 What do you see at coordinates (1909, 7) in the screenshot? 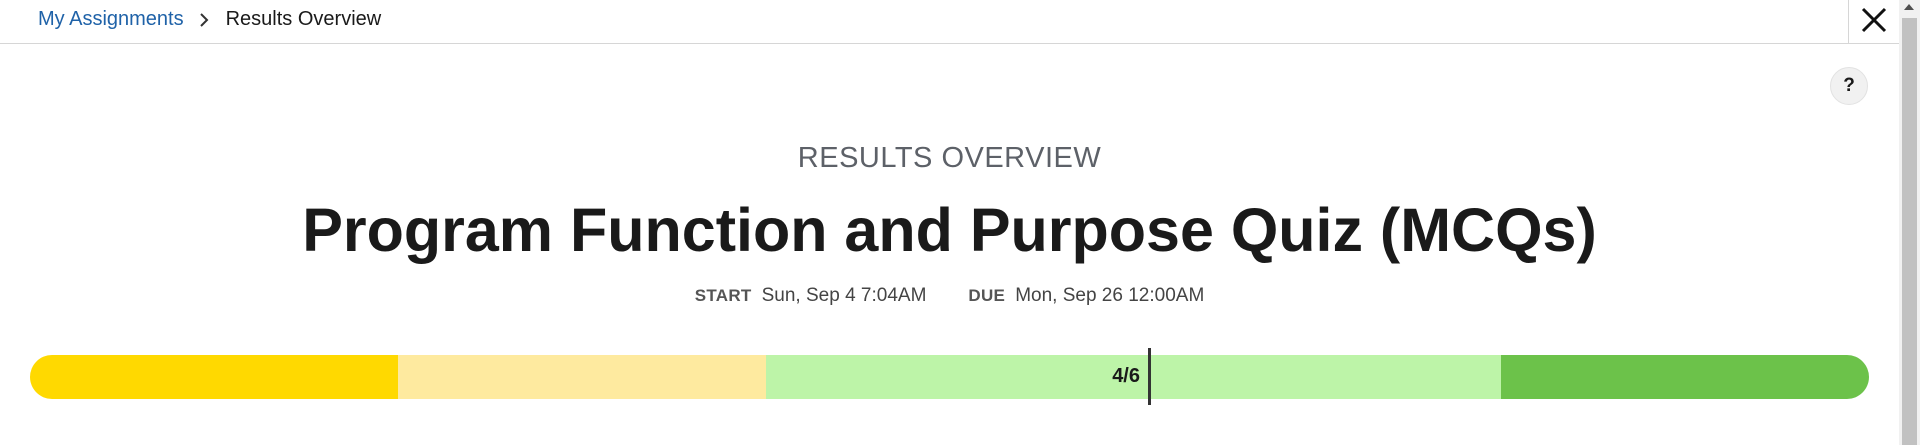
I see `scroll-up-arrow-icon` at bounding box center [1909, 7].